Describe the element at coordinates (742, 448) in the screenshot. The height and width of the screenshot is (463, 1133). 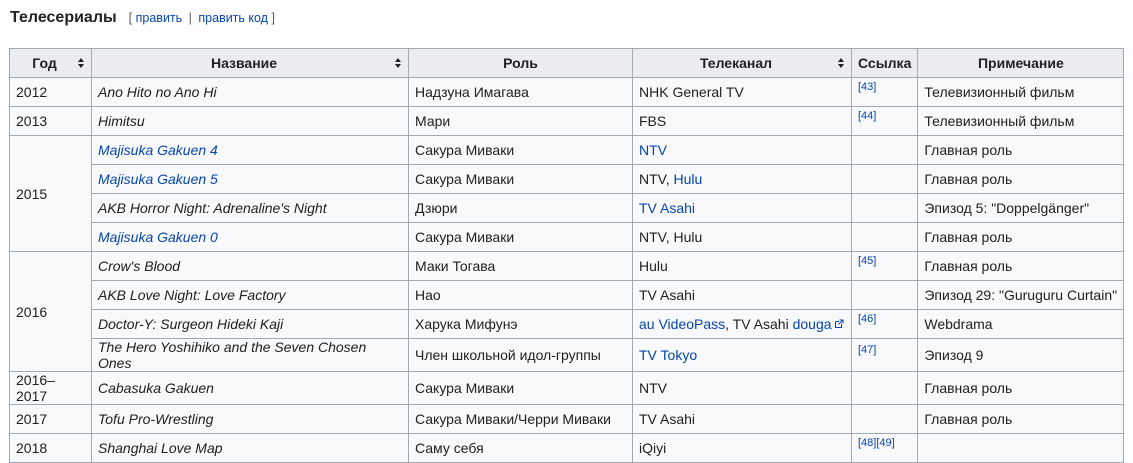
I see `channel-cell: iQiyi` at that location.